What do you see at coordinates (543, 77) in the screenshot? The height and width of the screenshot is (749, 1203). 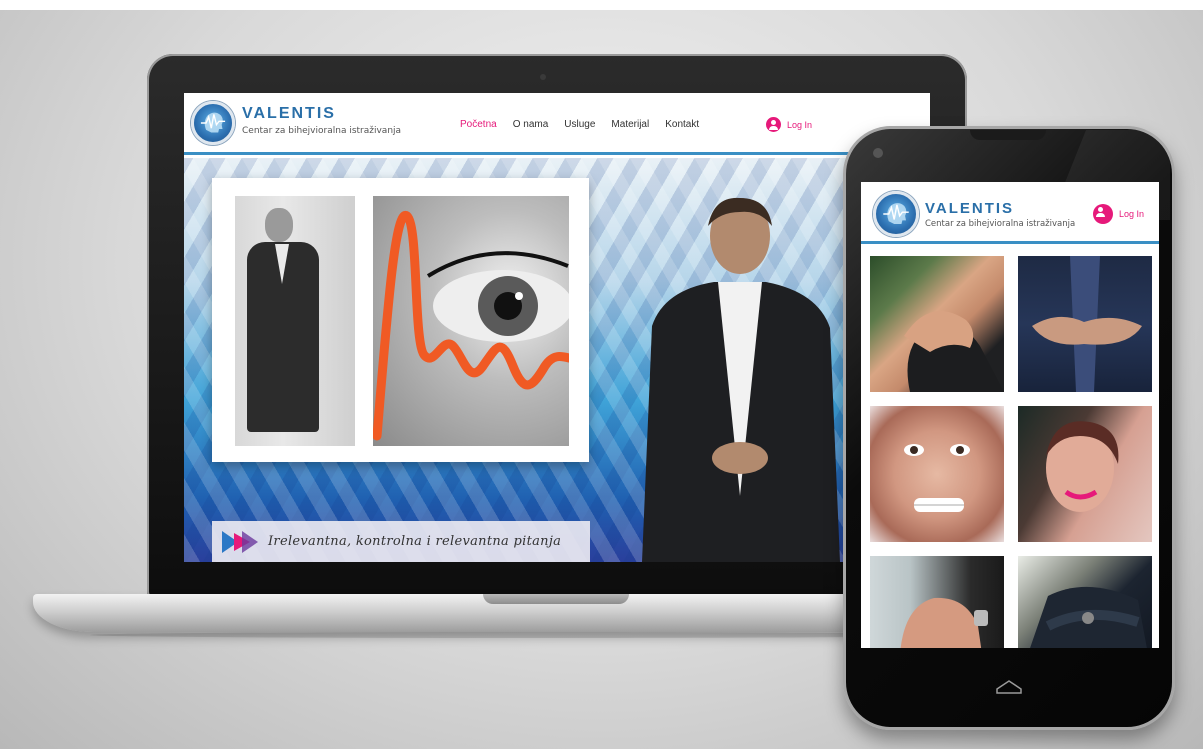 I see `laptop-camera` at bounding box center [543, 77].